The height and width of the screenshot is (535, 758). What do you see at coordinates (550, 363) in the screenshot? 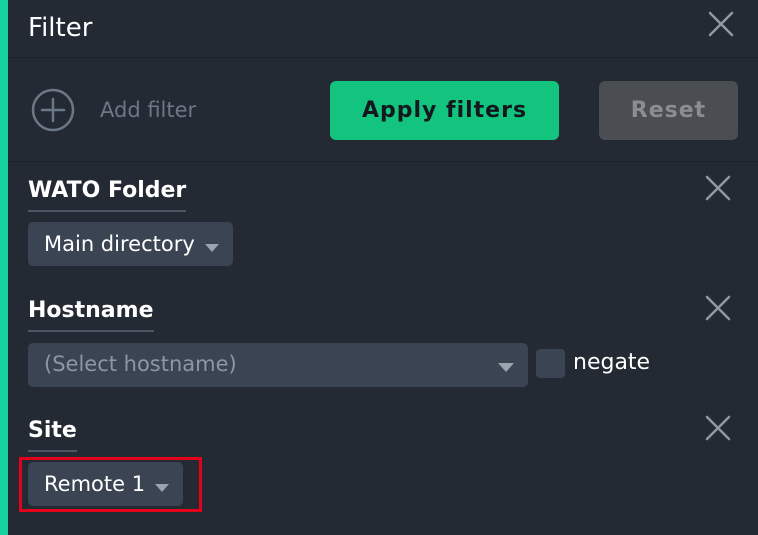
I see `negate-checkbox` at bounding box center [550, 363].